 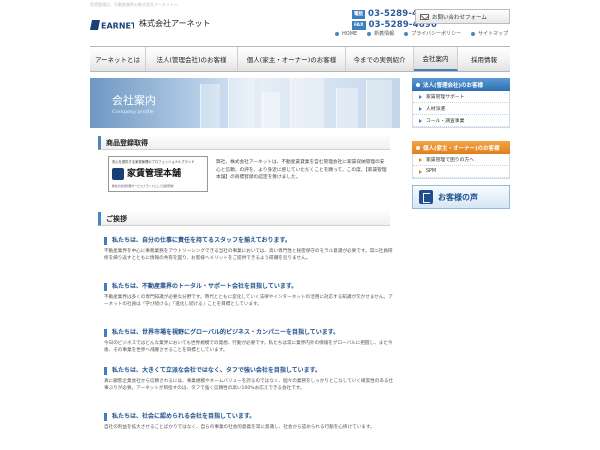 What do you see at coordinates (249, 241) in the screenshot?
I see `greeting-block-heading: 私たちは、自分の仕事に責任を持てるスタッフを揃えております。` at bounding box center [249, 241].